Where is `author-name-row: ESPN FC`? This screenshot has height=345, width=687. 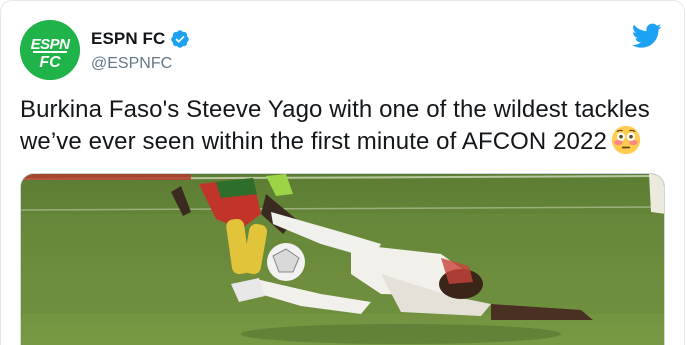 author-name-row: ESPN FC is located at coordinates (140, 39).